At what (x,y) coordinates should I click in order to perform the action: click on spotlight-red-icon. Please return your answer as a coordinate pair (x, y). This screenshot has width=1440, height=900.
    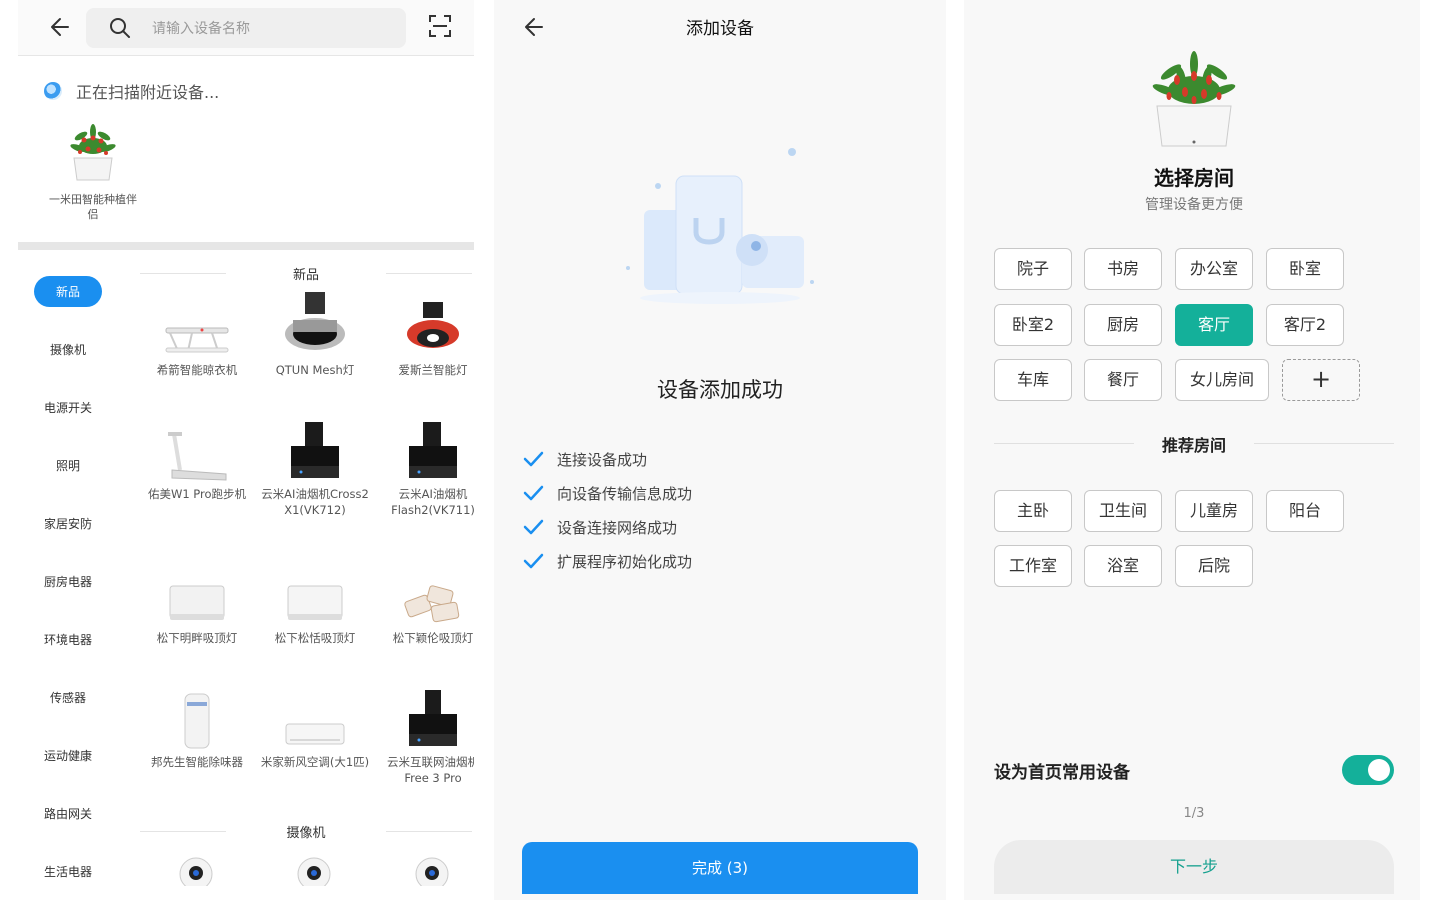
    Looking at the image, I should click on (433, 325).